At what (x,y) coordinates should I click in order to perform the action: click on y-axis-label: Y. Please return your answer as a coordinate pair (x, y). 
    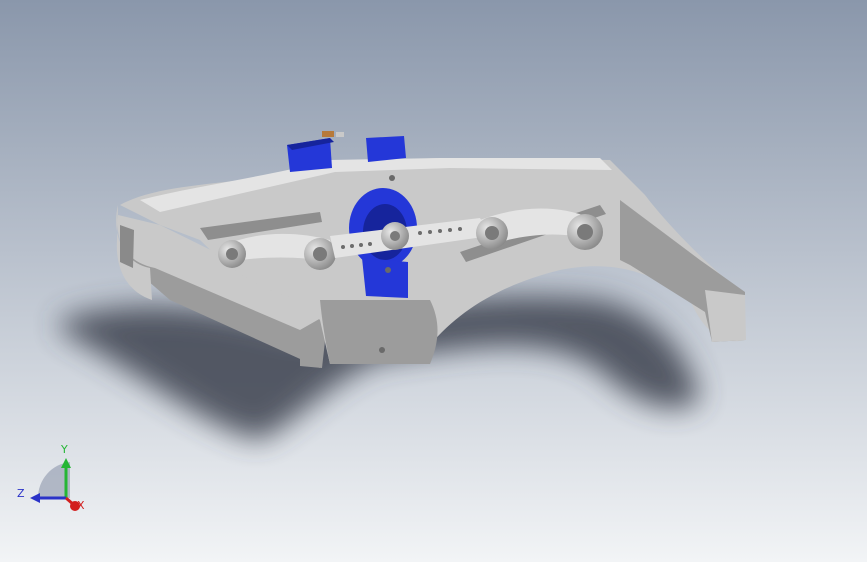
    Looking at the image, I should click on (64, 449).